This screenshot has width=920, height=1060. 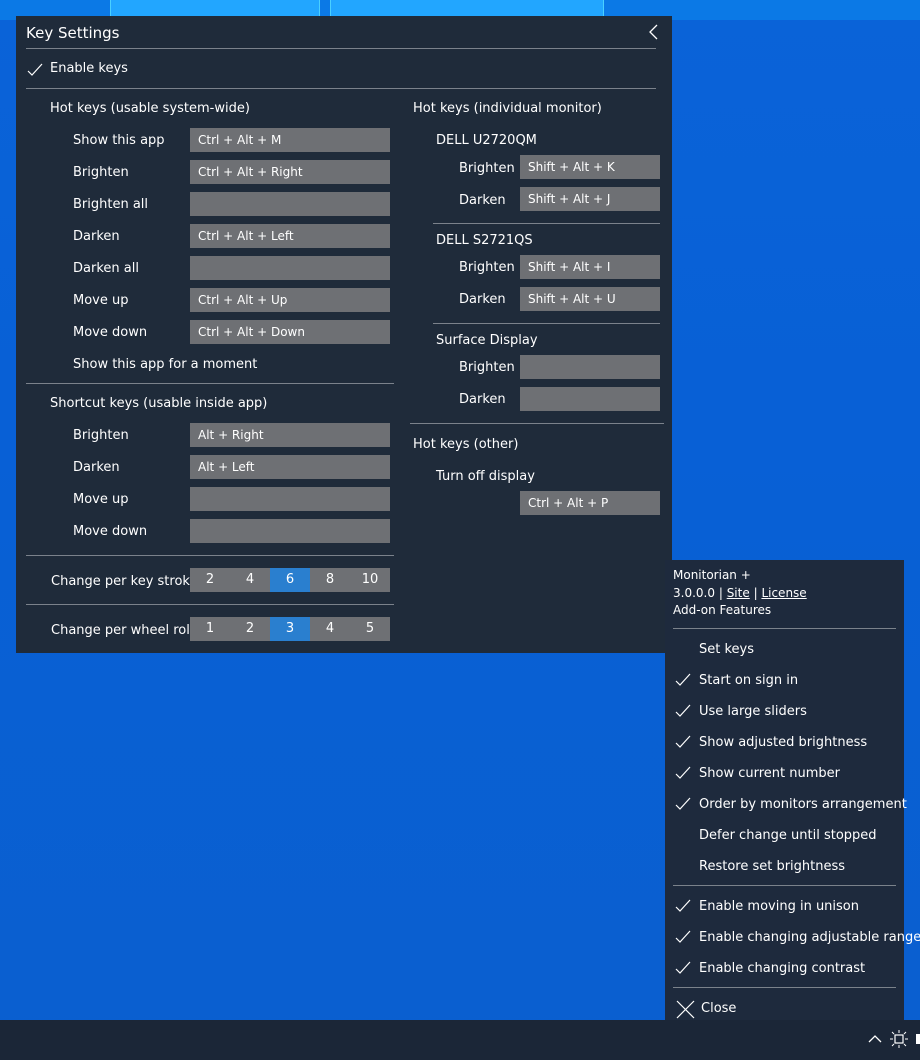 What do you see at coordinates (290, 300) in the screenshot?
I see `hotkey-move-up-field: Ctrl + Alt + Up` at bounding box center [290, 300].